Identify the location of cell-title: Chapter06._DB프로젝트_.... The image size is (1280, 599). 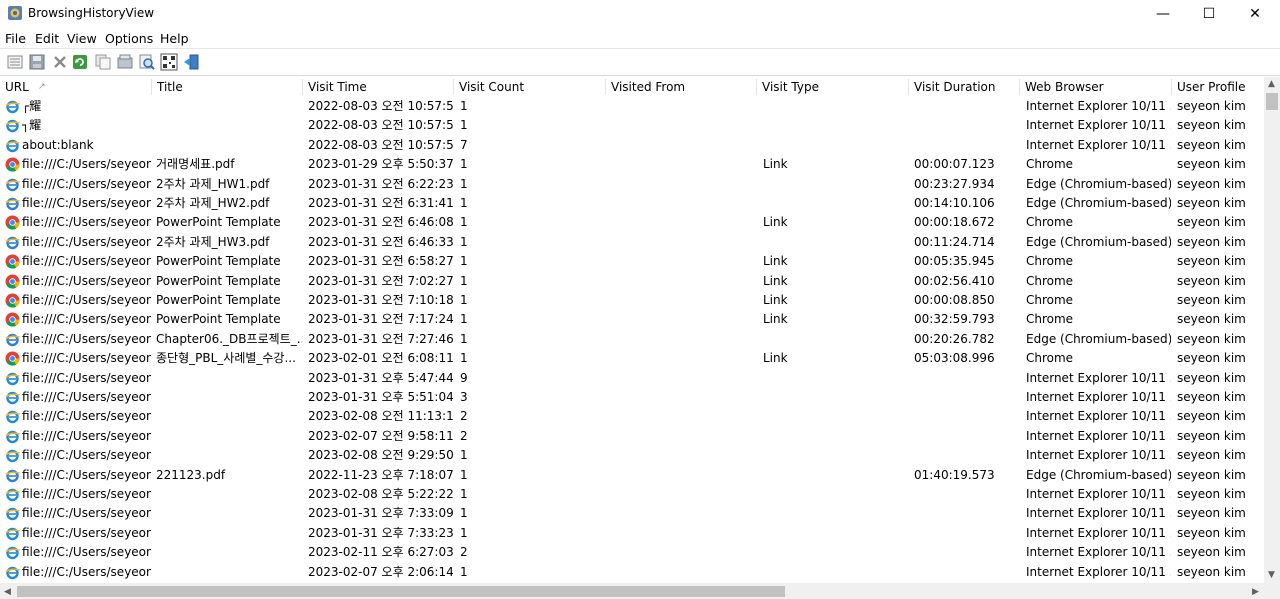
(229, 338).